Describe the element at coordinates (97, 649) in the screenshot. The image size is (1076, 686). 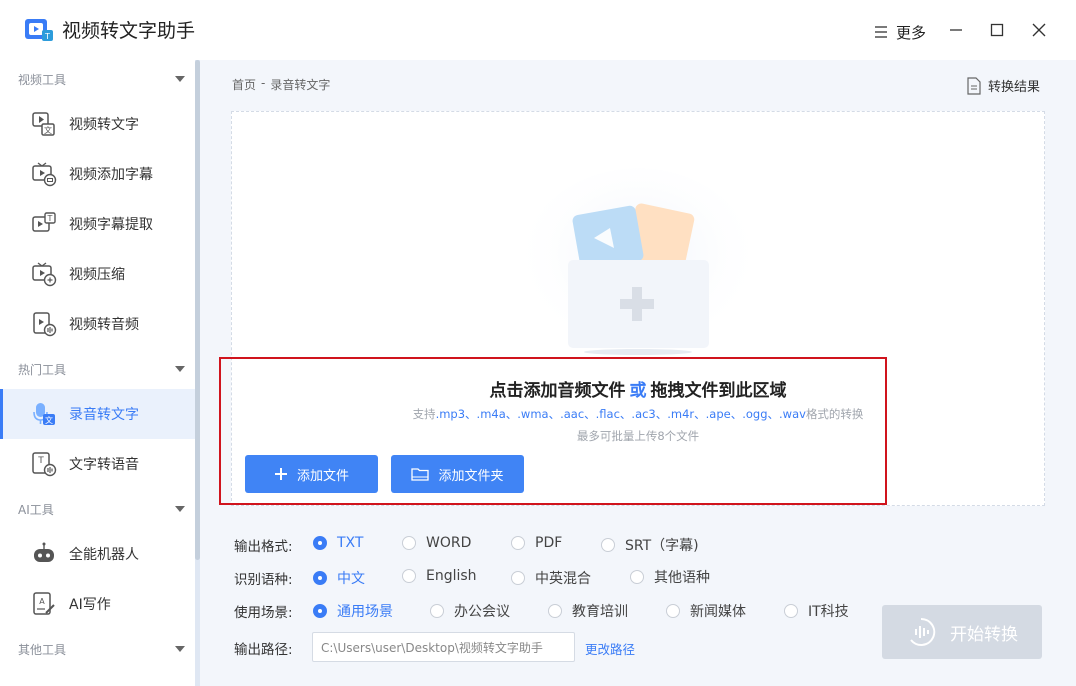
I see `sidebar-section-other-tools: 其他工具` at that location.